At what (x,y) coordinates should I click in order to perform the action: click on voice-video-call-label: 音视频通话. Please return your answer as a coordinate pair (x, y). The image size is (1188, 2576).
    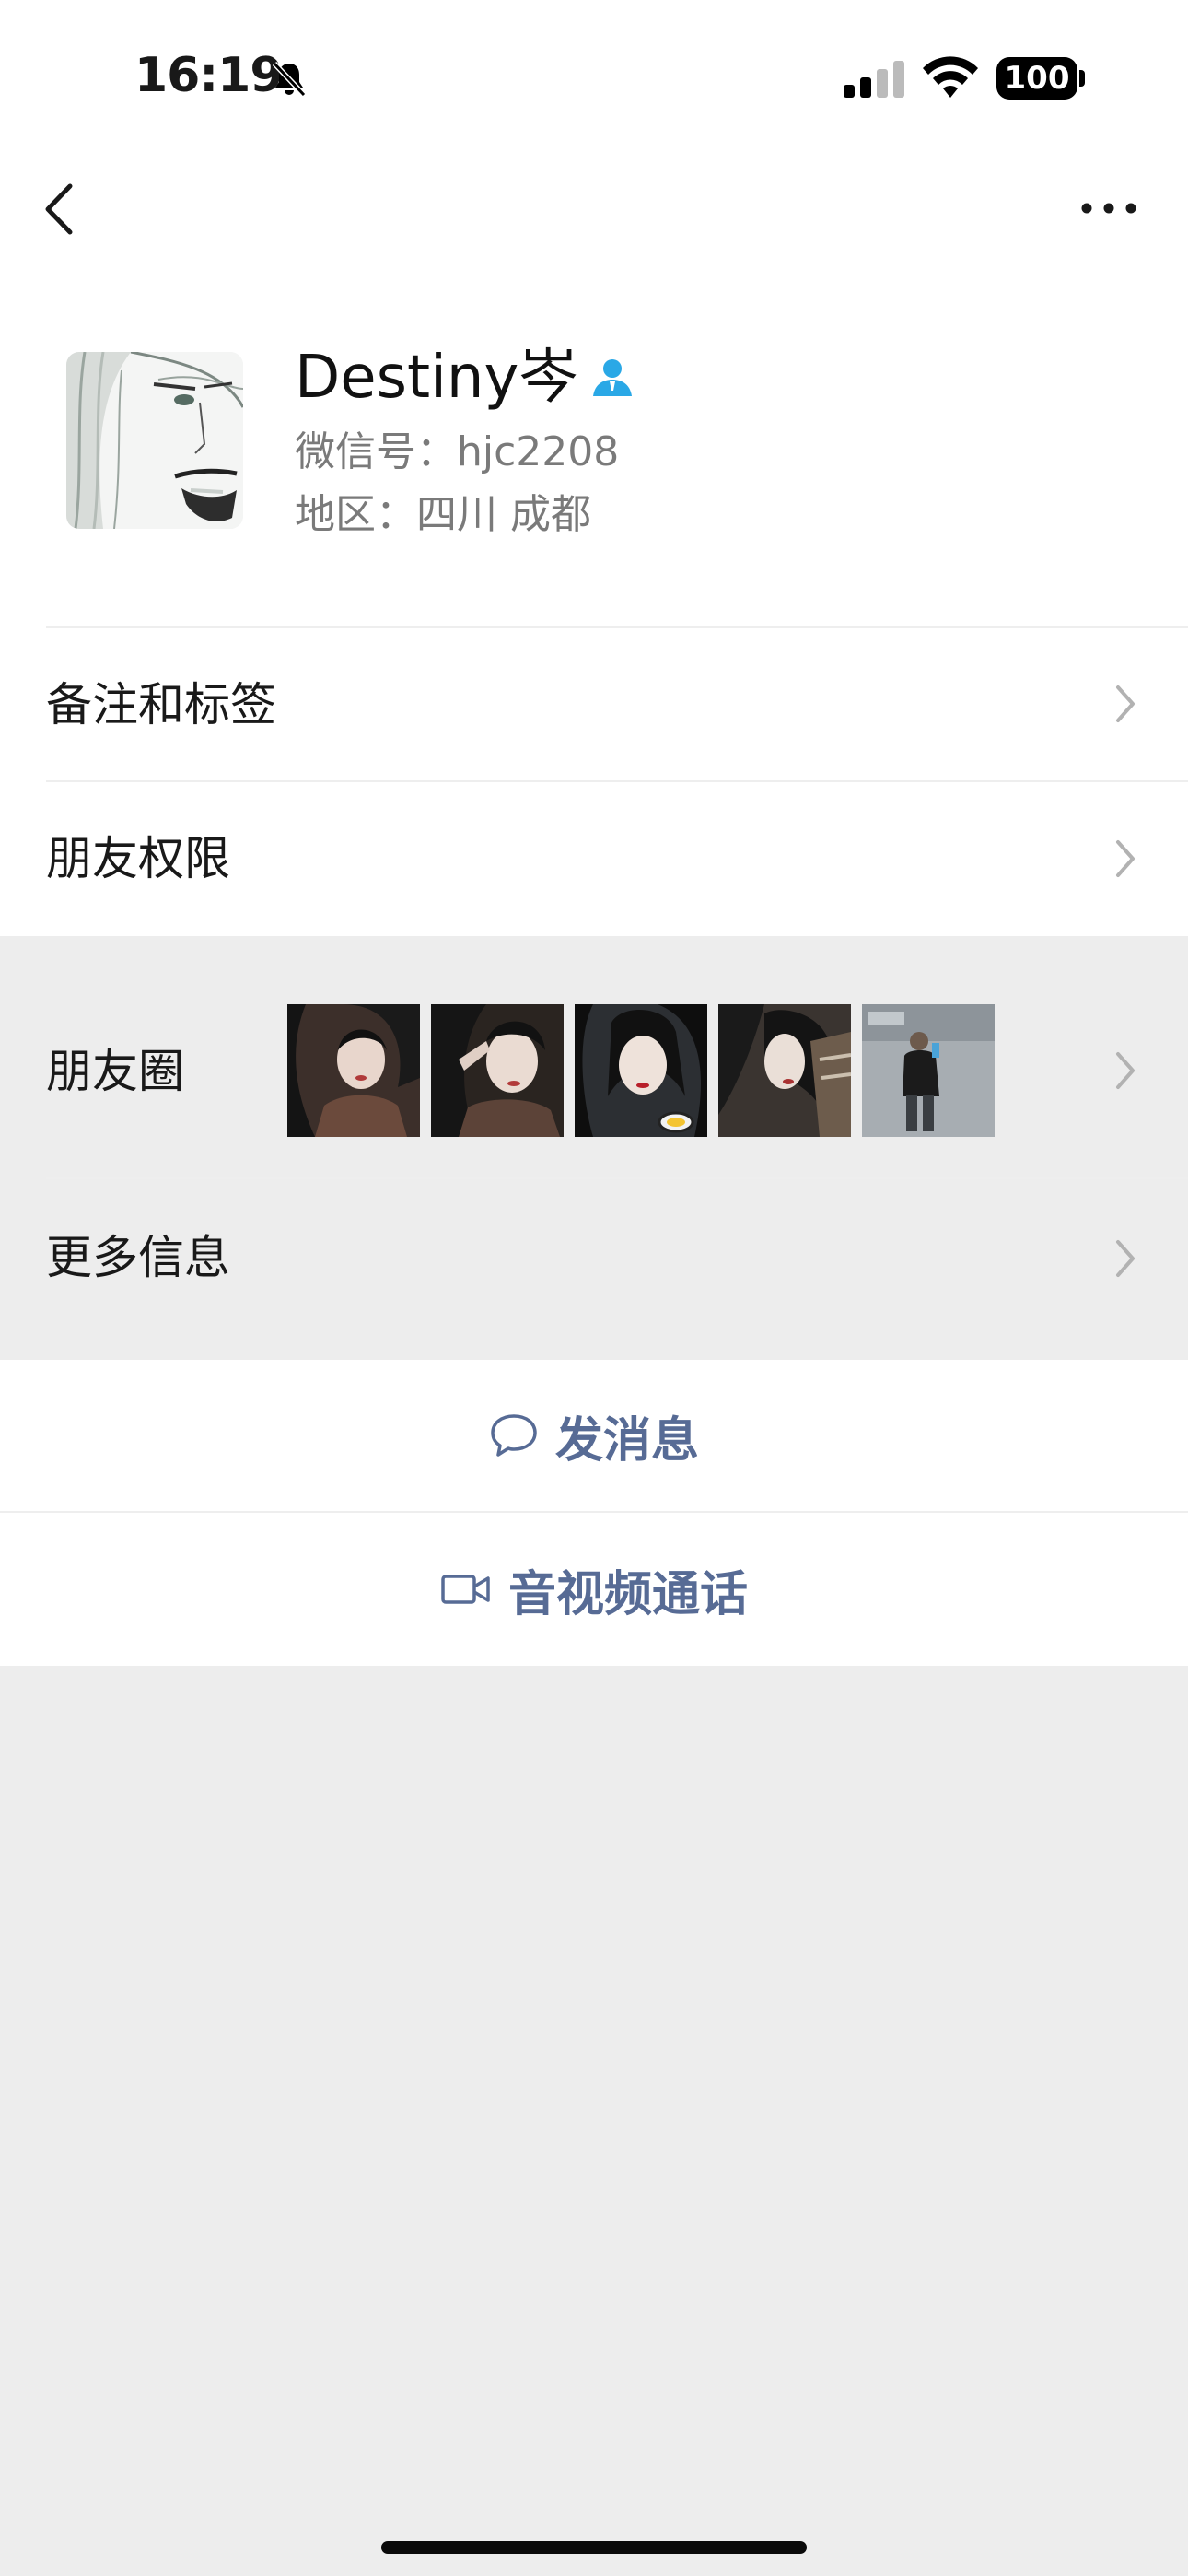
    Looking at the image, I should click on (627, 1594).